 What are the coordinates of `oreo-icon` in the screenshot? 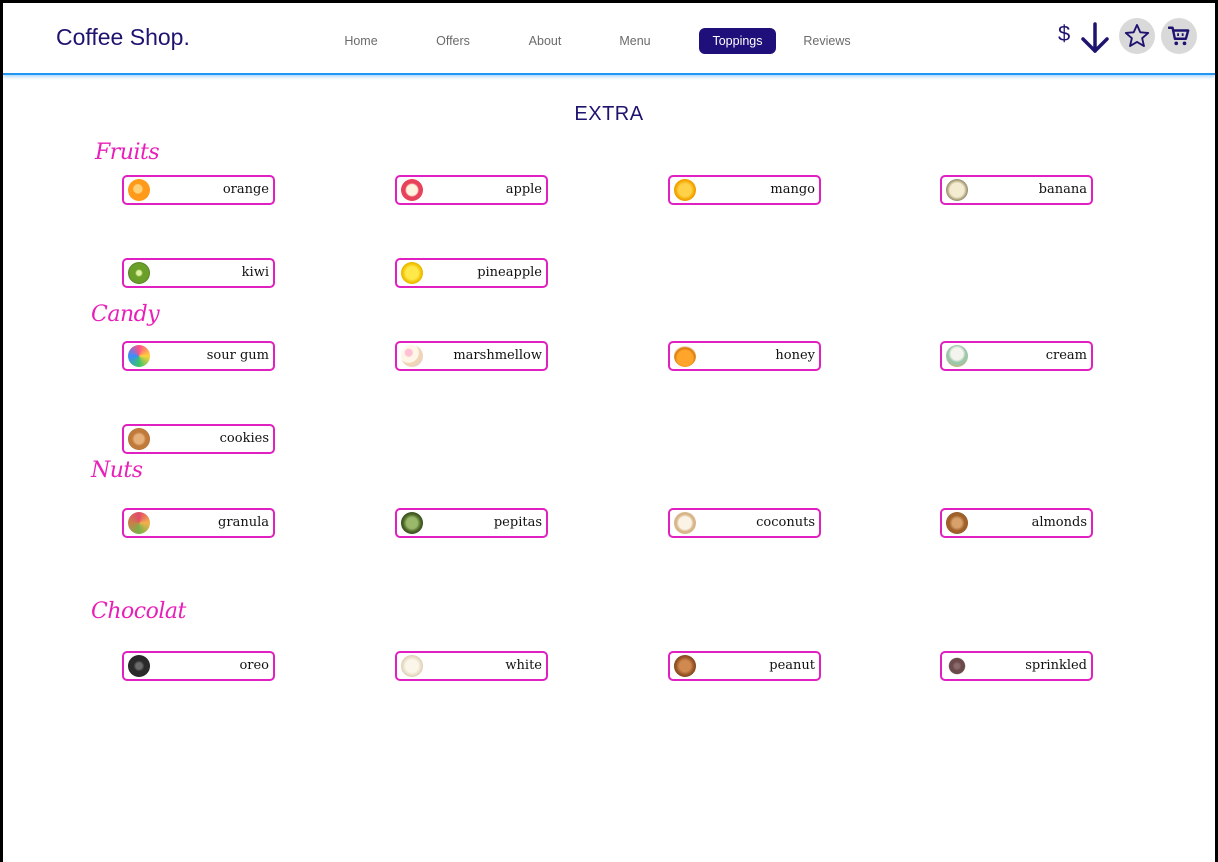 It's located at (139, 666).